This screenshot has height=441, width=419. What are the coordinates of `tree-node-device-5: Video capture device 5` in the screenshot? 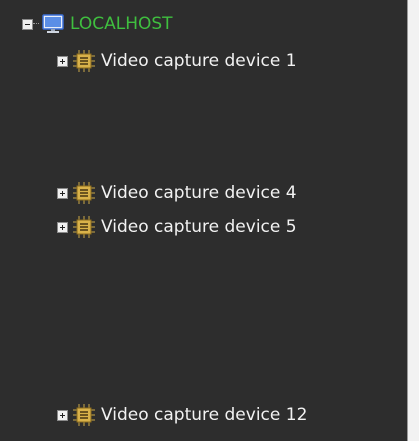 It's located at (177, 227).